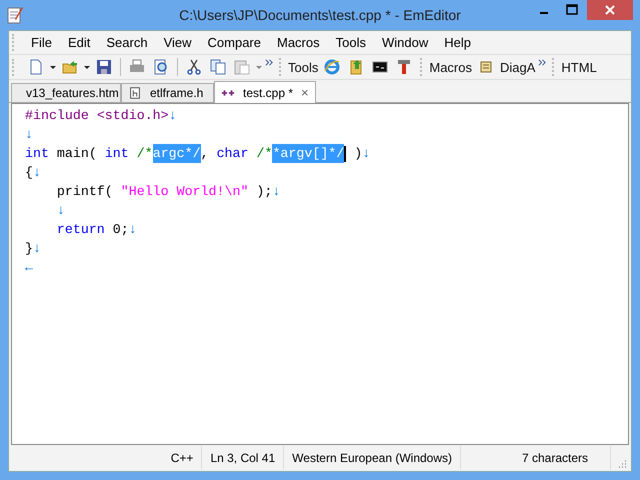 Image resolution: width=640 pixels, height=480 pixels. Describe the element at coordinates (372, 458) in the screenshot. I see `status-field: Western European (Windows)` at that location.